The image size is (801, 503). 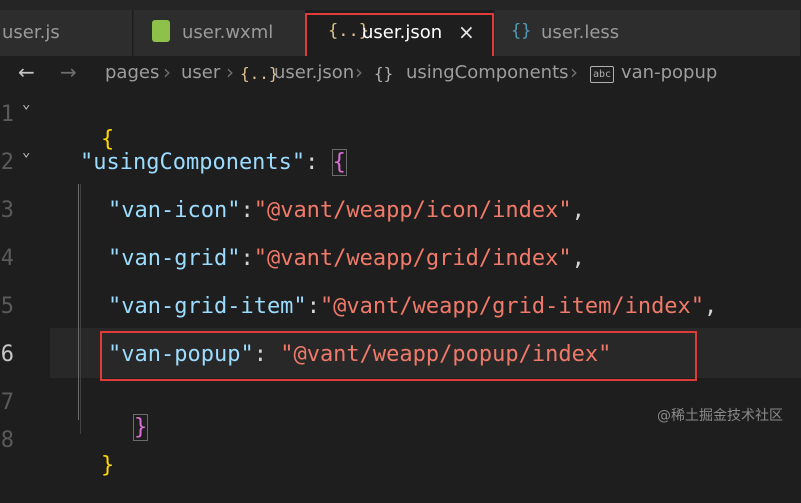 What do you see at coordinates (26, 72) in the screenshot?
I see `back-arrow-icon: ←` at bounding box center [26, 72].